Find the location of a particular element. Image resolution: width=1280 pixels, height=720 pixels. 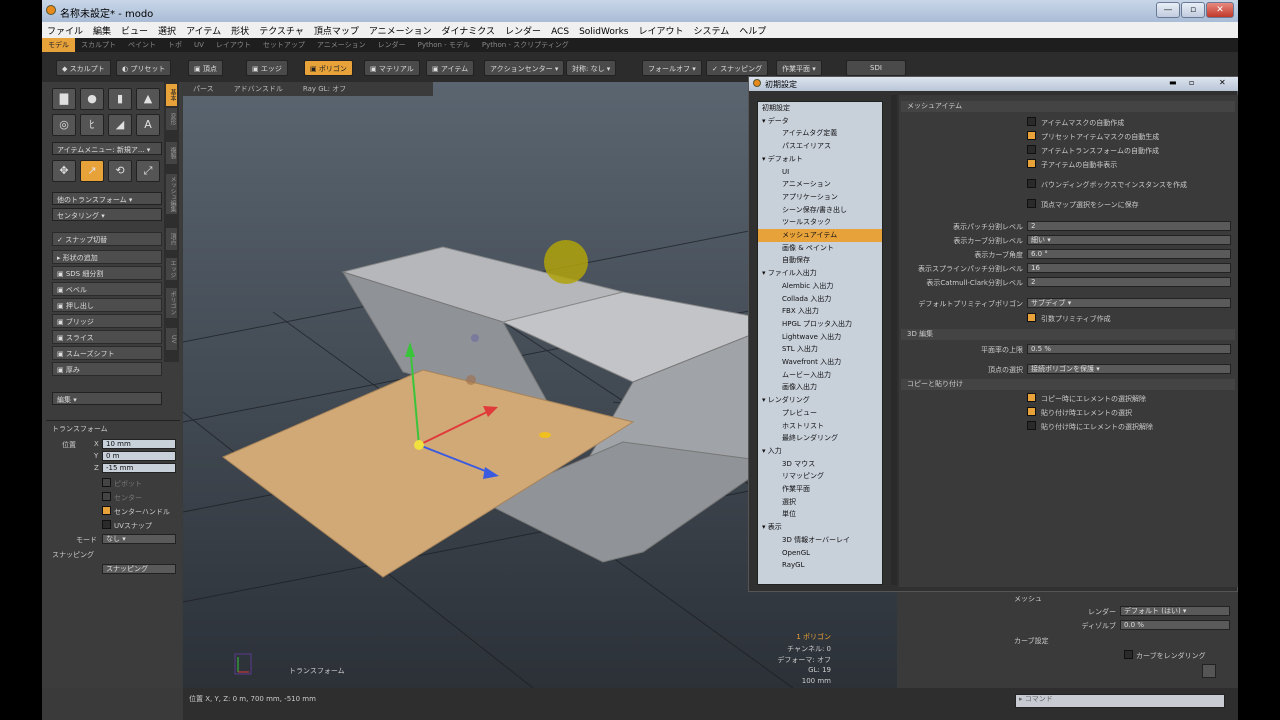

cube-icon: ▇ is located at coordinates (64, 99).